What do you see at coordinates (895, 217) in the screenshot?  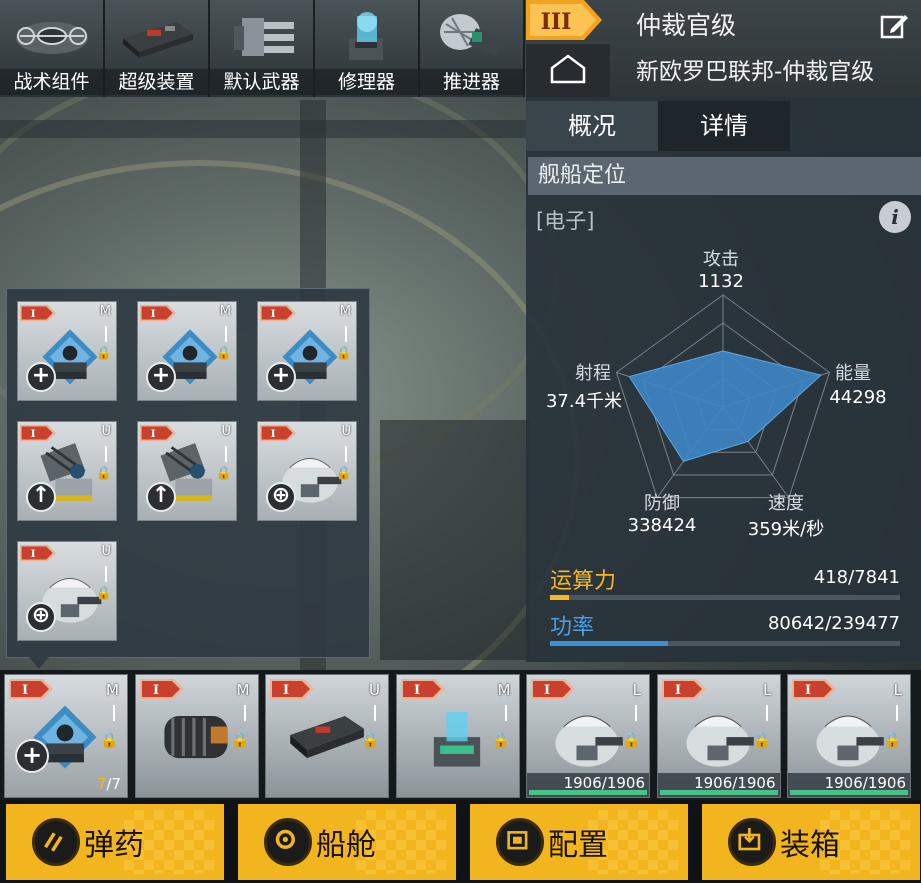 I see `info-icon: i` at bounding box center [895, 217].